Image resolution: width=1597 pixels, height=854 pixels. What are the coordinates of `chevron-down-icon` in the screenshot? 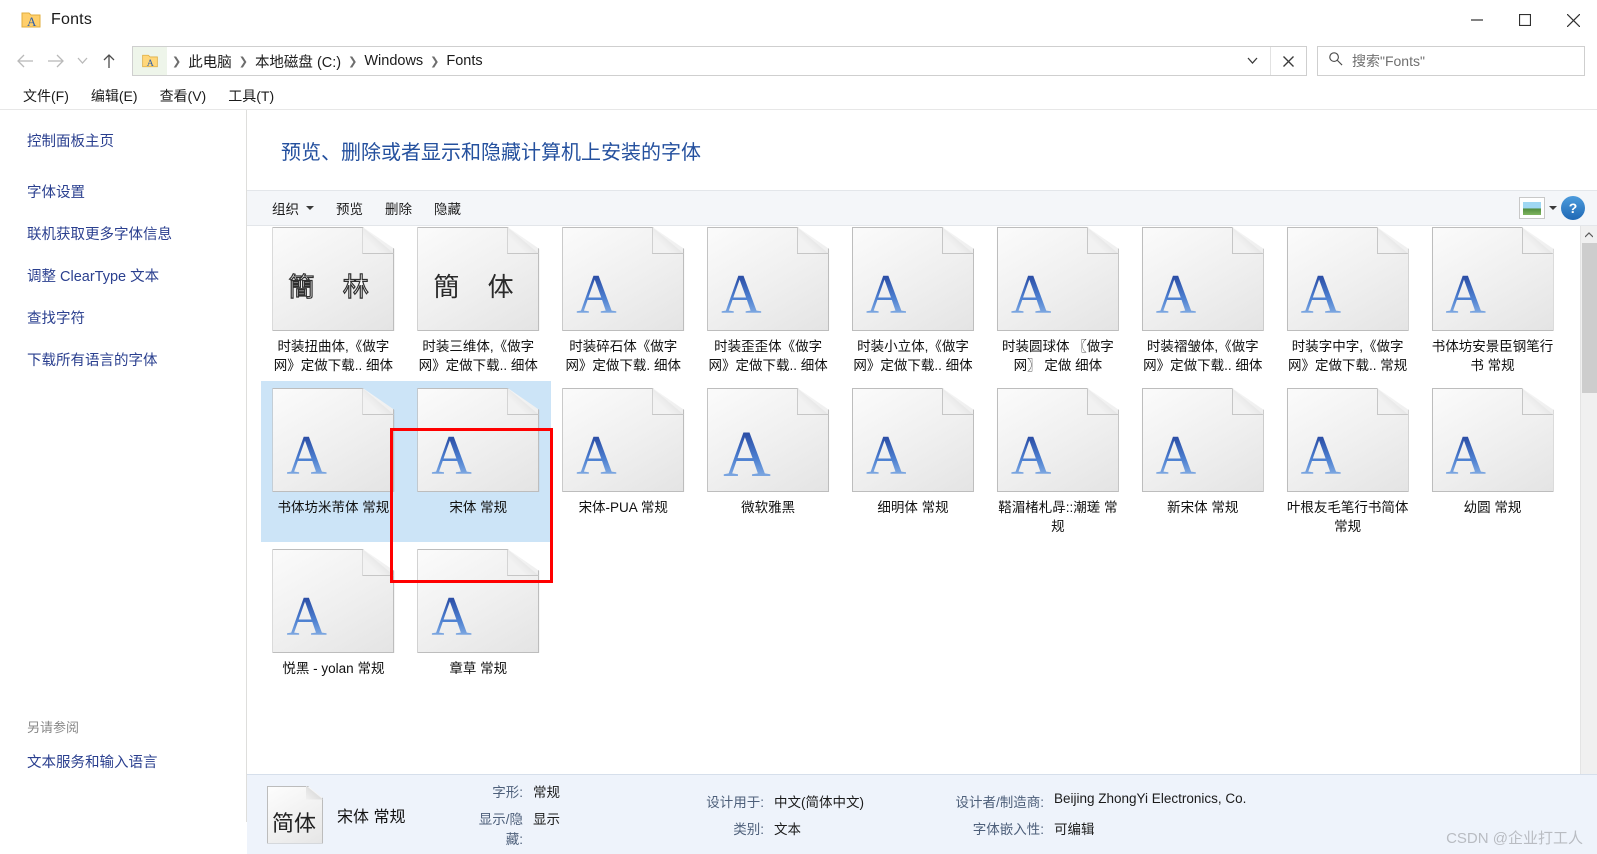 It's located at (310, 208).